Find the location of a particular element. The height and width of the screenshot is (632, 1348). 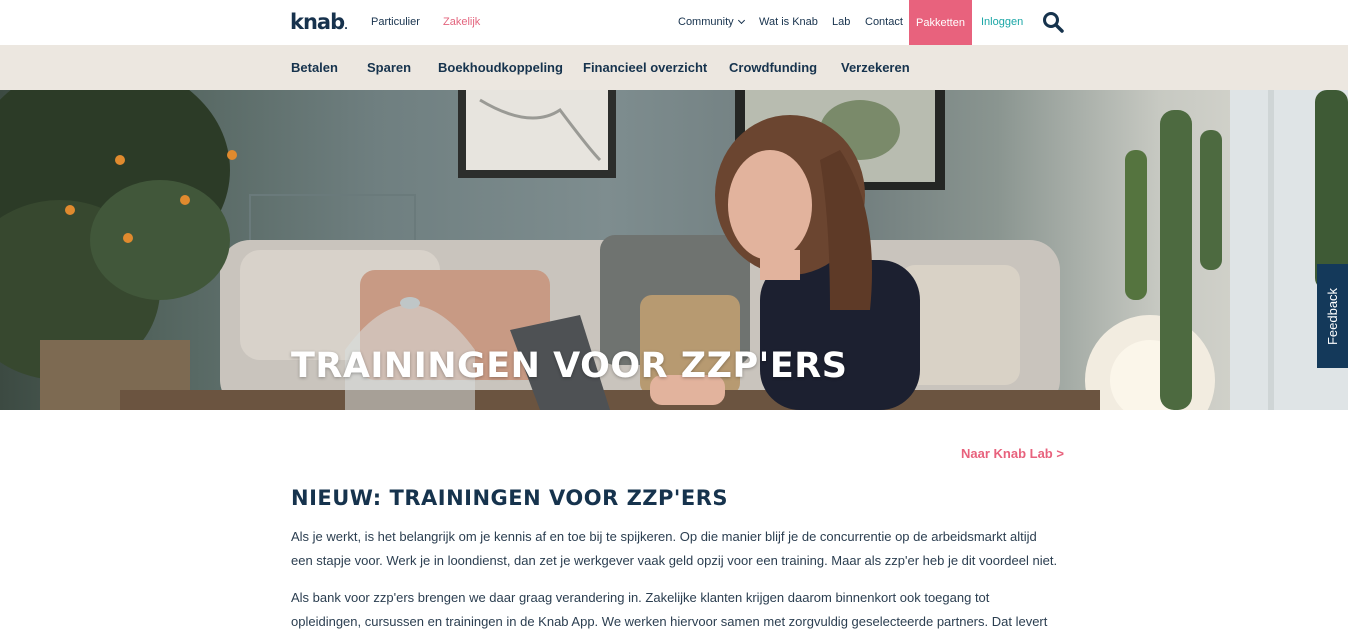

segment-particulier-link: Particulier is located at coordinates (395, 22).